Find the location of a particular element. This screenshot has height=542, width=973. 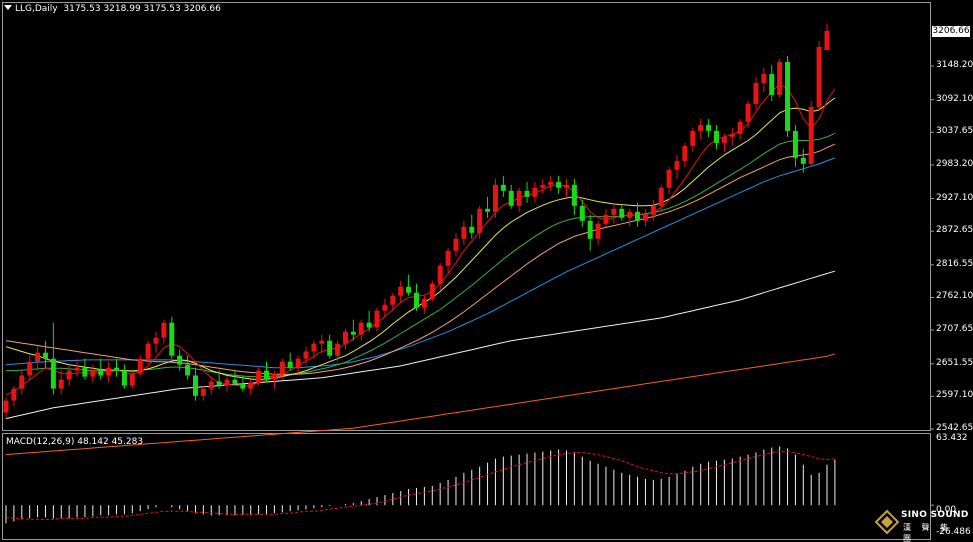

macd-axis-top: 63.432 is located at coordinates (952, 438).